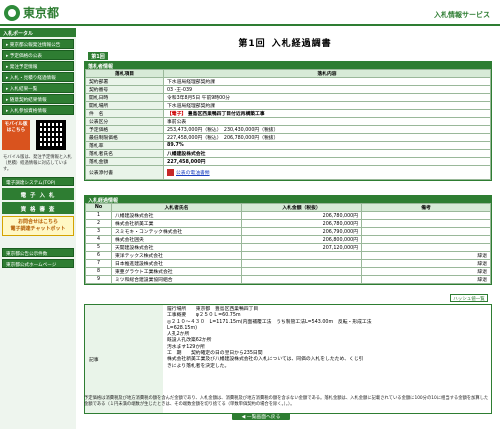  I want to click on tokyo-official-site-link: 東京都公式ホームページ, so click(38, 263).